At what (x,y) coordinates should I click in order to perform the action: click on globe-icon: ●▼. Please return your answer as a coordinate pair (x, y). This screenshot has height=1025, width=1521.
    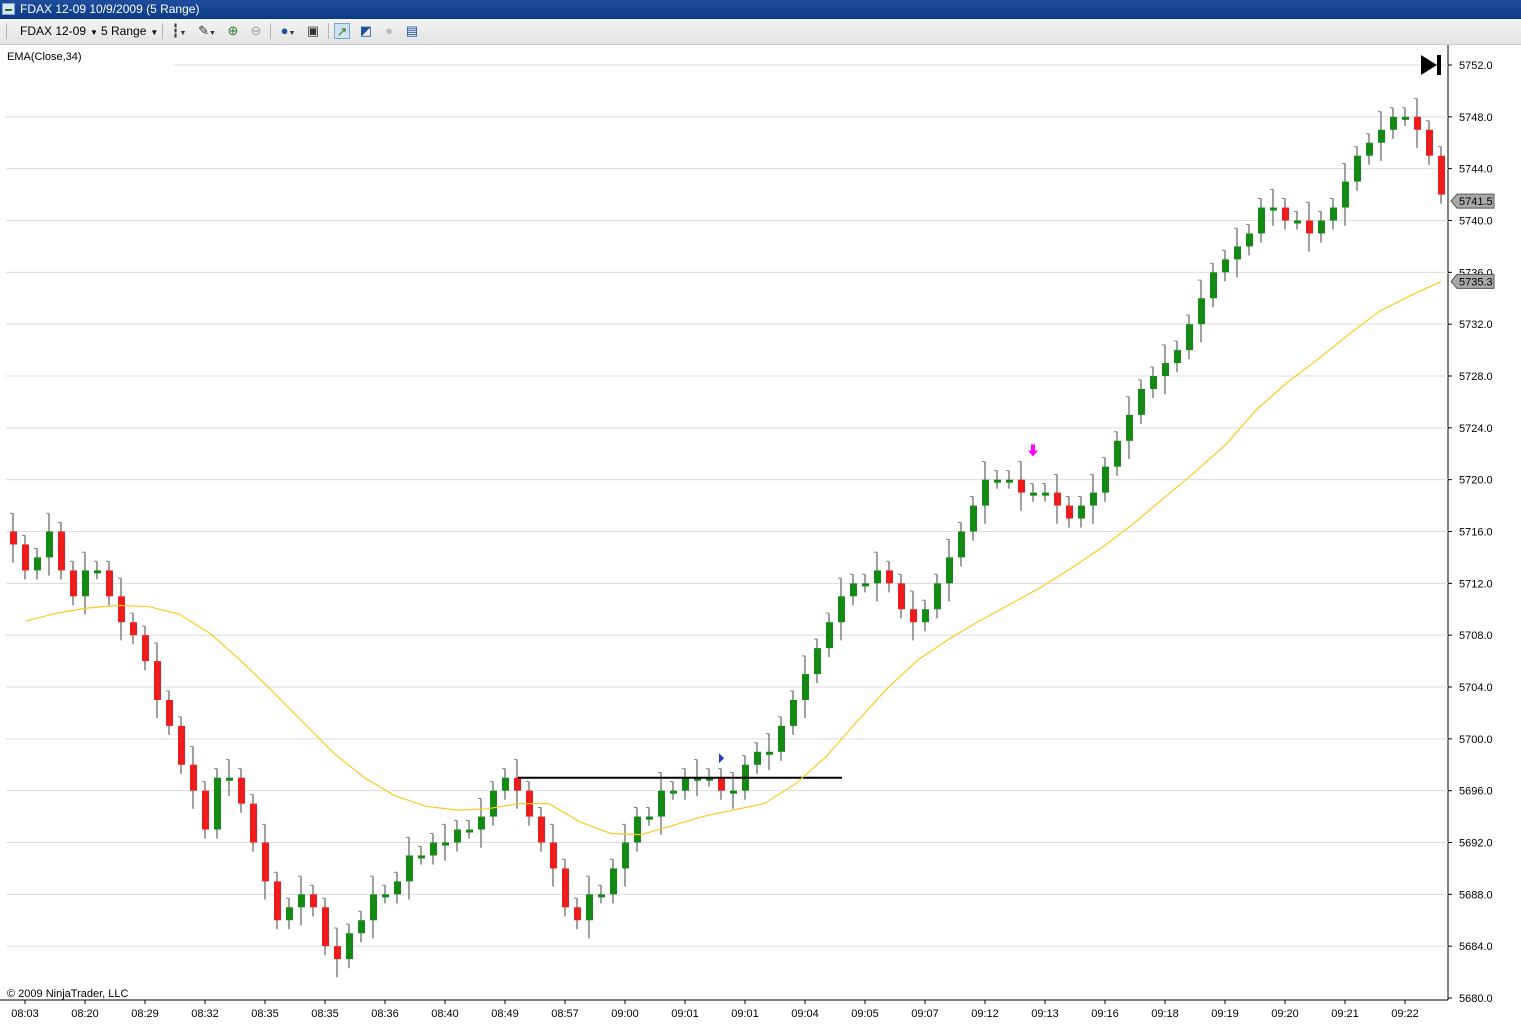
    Looking at the image, I should click on (288, 31).